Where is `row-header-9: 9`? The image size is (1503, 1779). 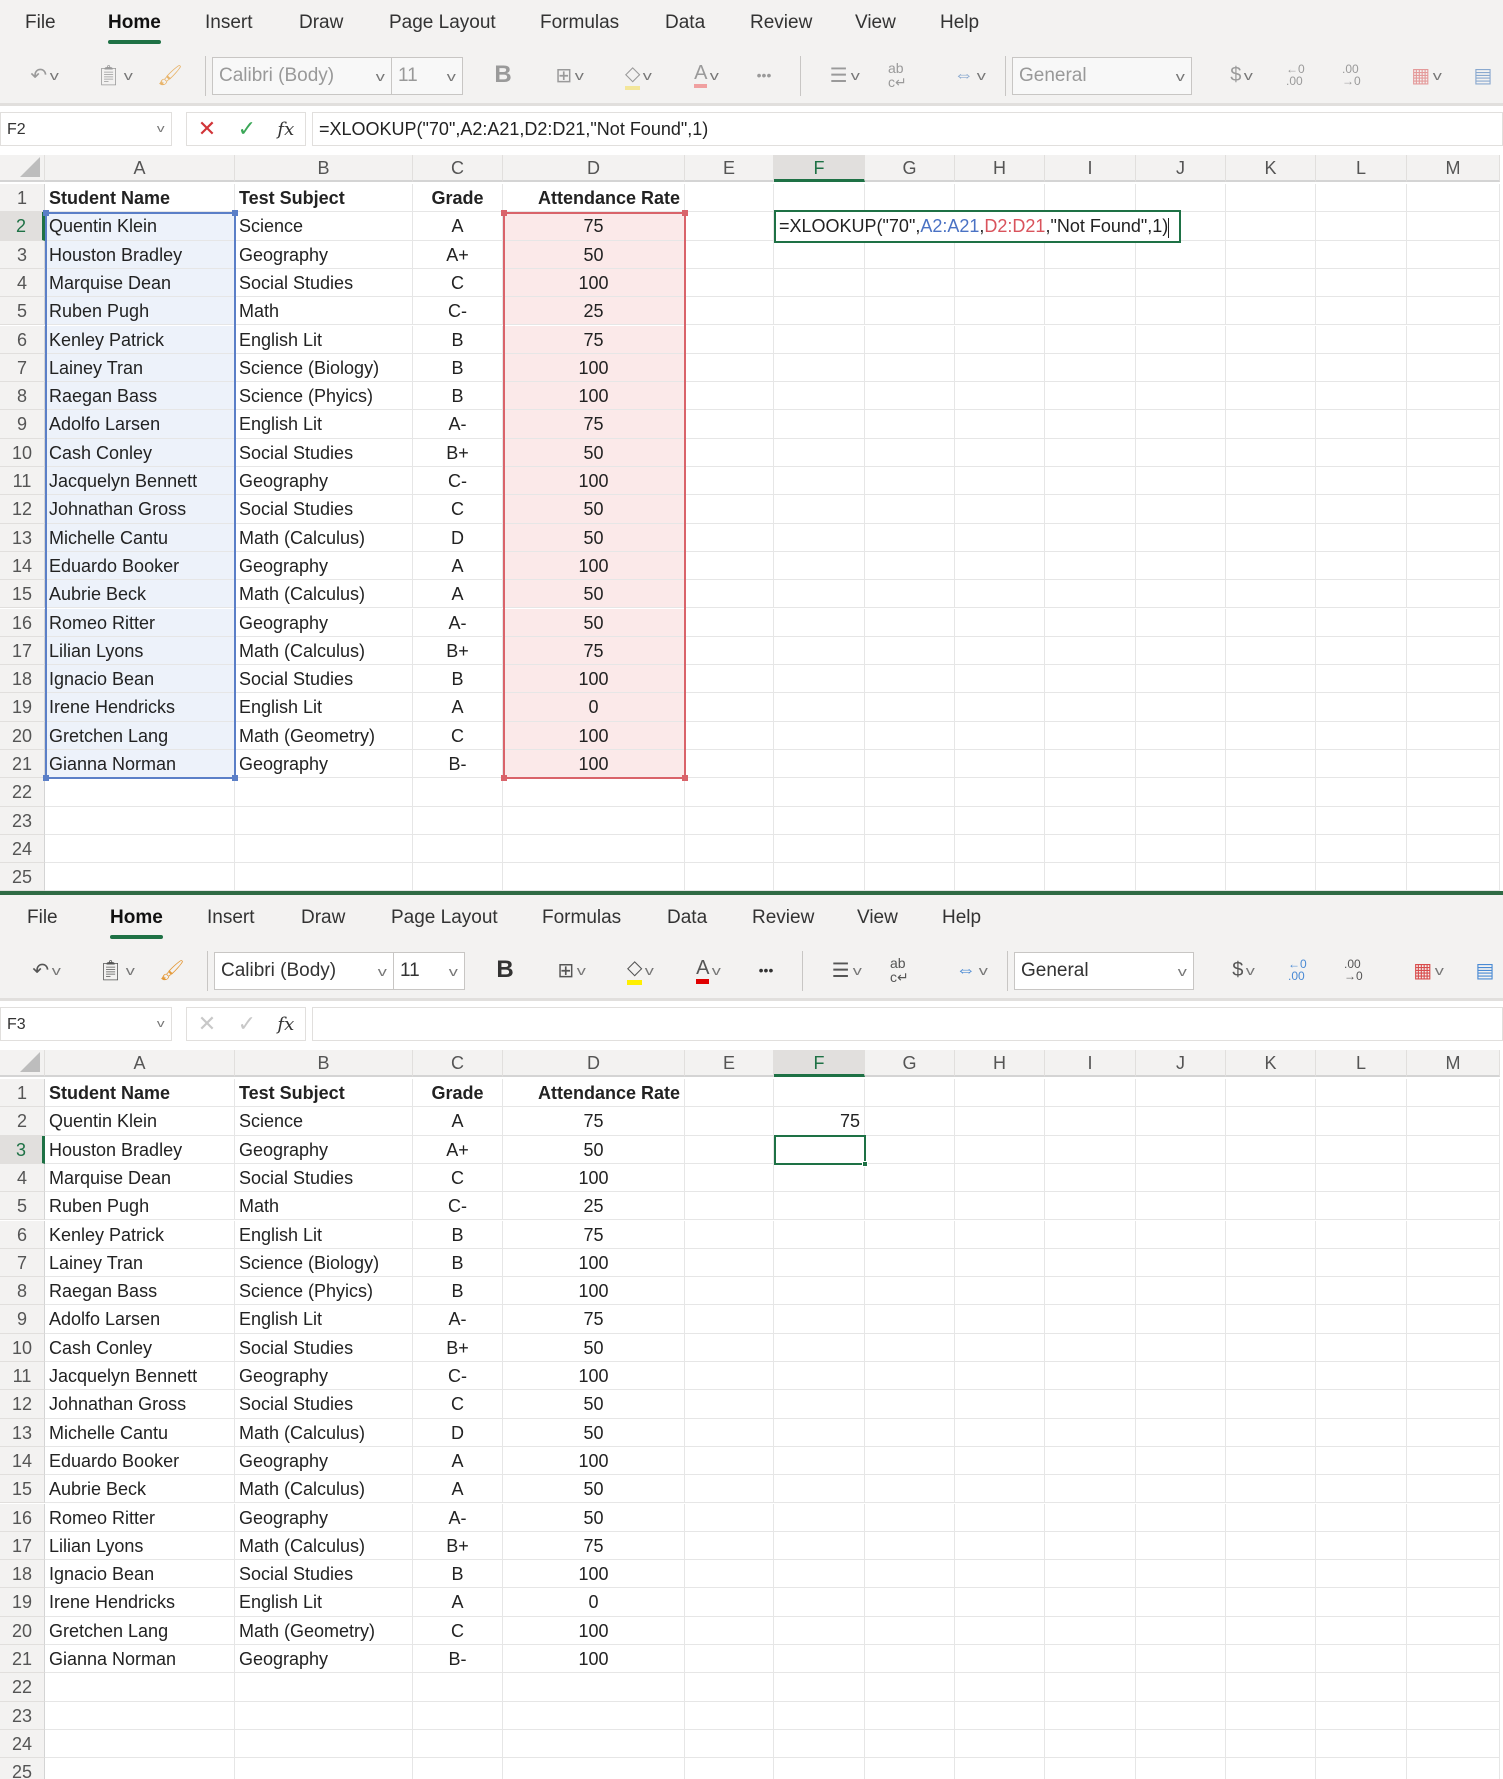 row-header-9: 9 is located at coordinates (22, 1319).